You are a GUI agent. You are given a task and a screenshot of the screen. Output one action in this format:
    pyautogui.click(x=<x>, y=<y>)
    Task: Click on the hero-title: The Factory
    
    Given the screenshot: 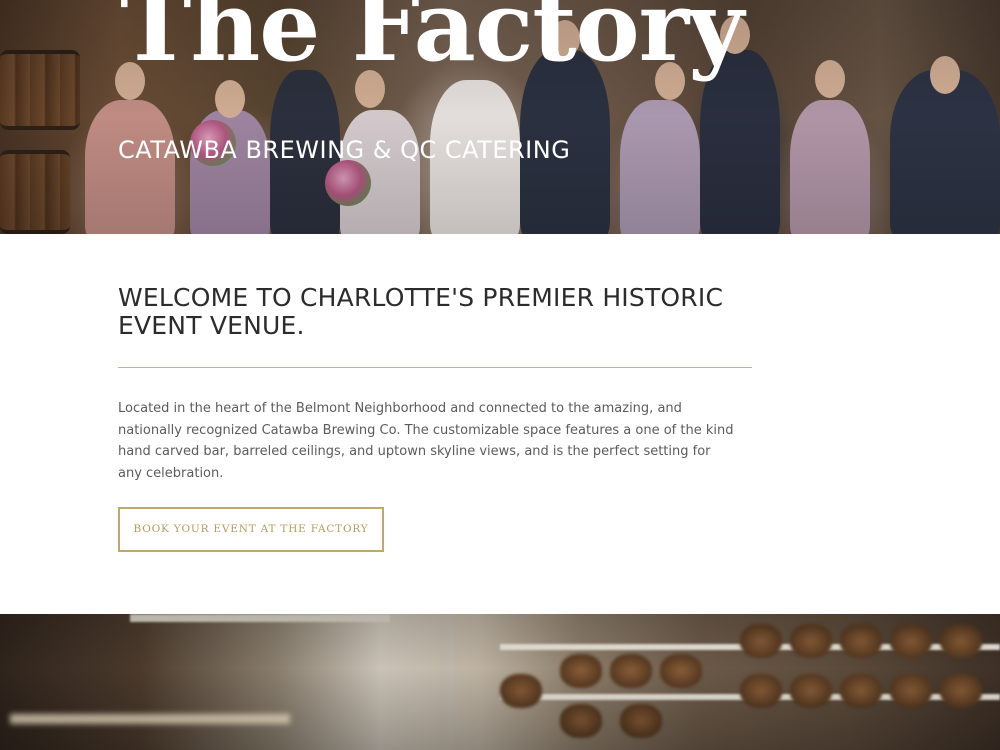 What is the action you would take?
    pyautogui.click(x=432, y=41)
    